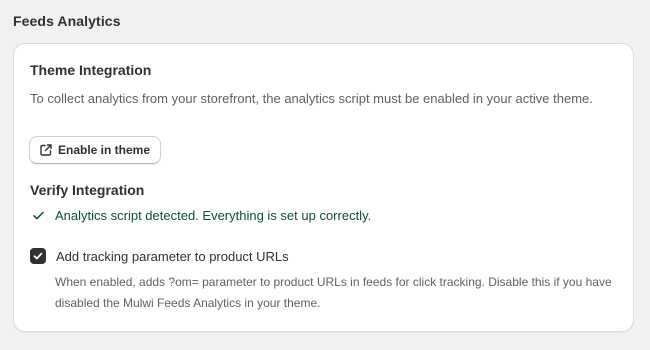  I want to click on page-title: Feeds Analytics, so click(67, 21).